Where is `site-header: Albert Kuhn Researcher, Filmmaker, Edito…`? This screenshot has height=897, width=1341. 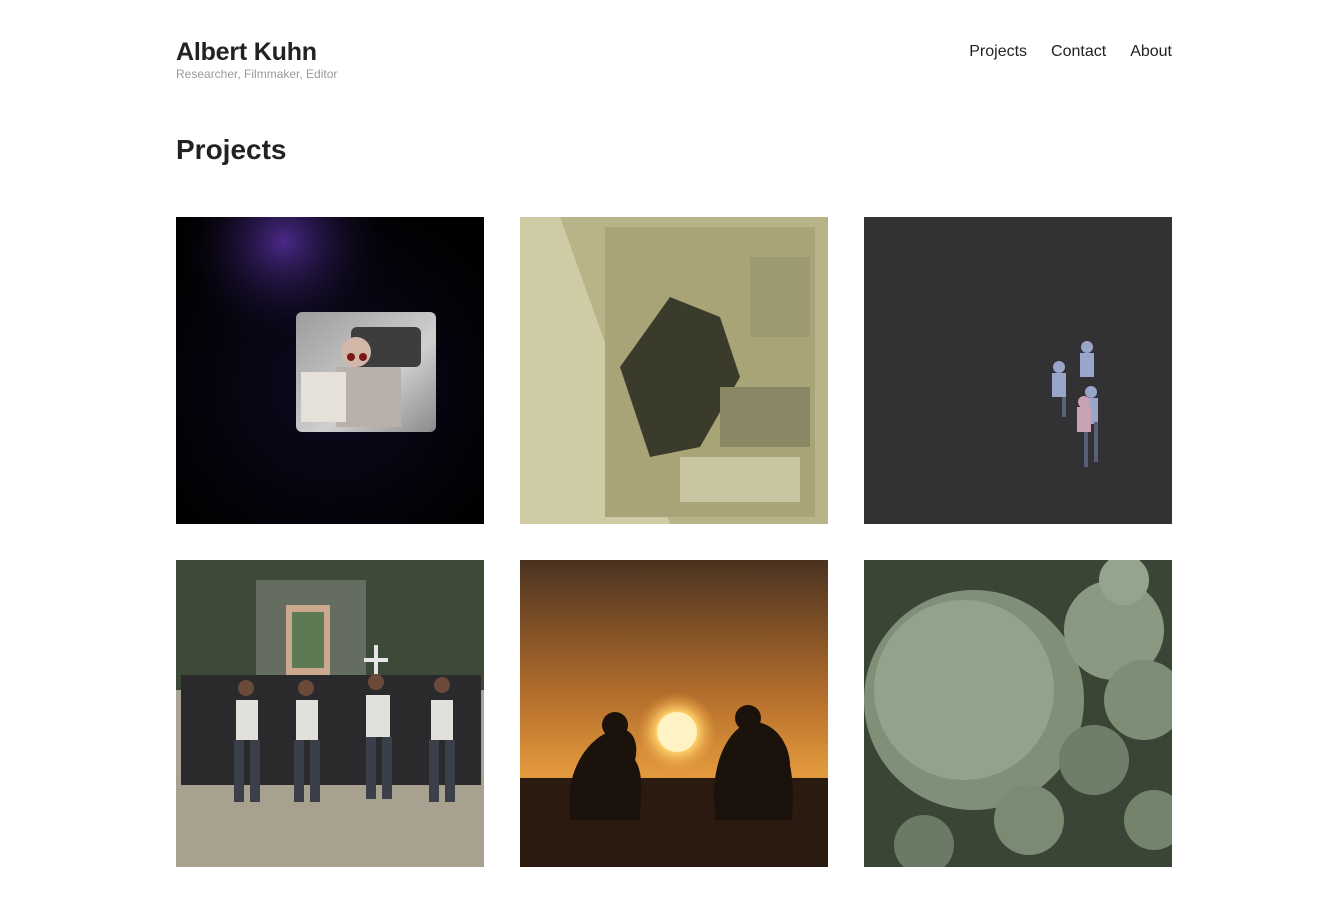
site-header: Albert Kuhn Researcher, Filmmaker, Edito… is located at coordinates (674, 61).